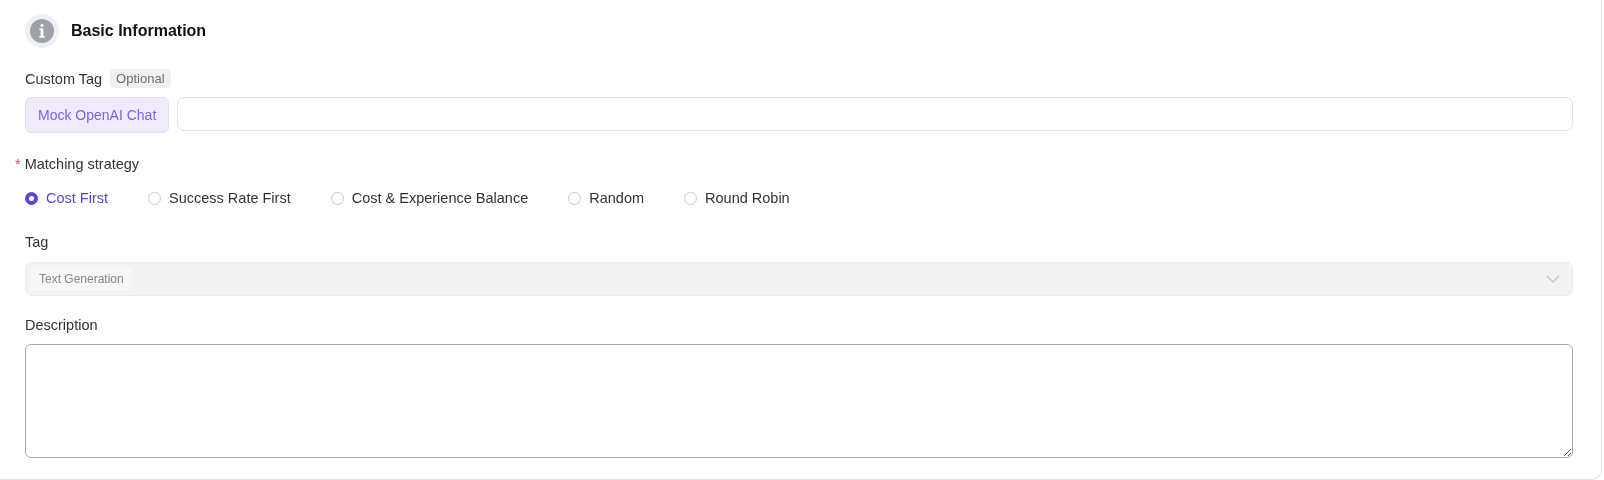  Describe the element at coordinates (230, 198) in the screenshot. I see `radio-label: Success Rate First` at that location.